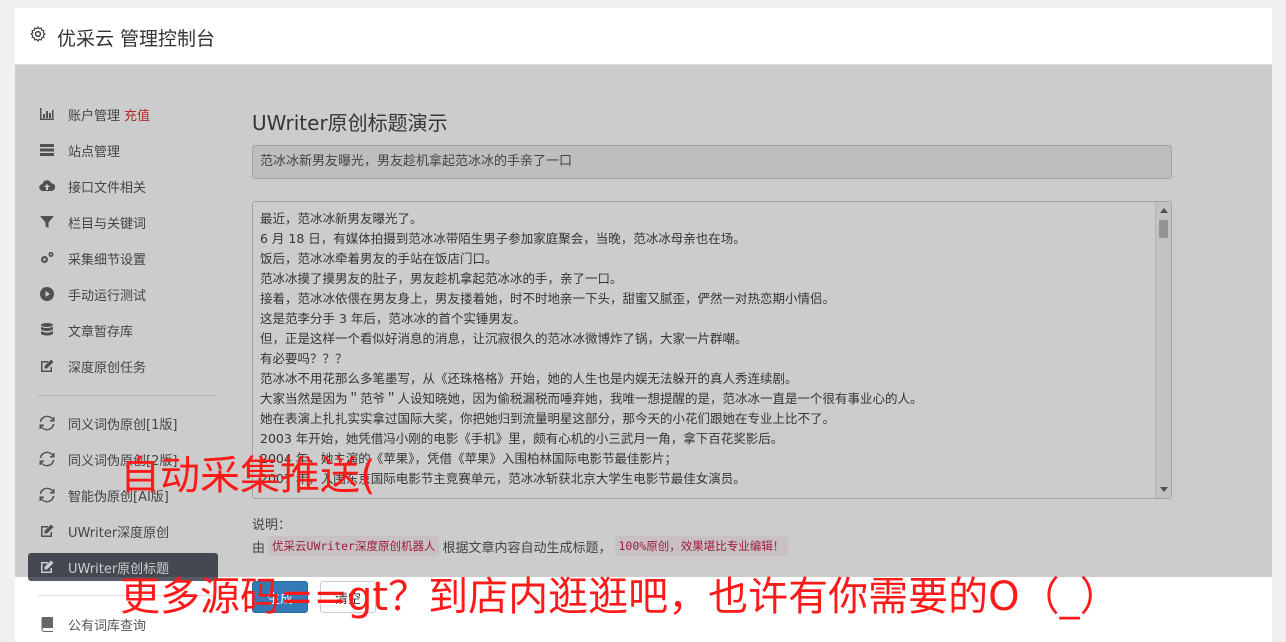 Image resolution: width=1286 pixels, height=642 pixels. What do you see at coordinates (379, 258) in the screenshot?
I see `article-line: 饭后，范冰冰牵着男友的手站在饭店门口。` at bounding box center [379, 258].